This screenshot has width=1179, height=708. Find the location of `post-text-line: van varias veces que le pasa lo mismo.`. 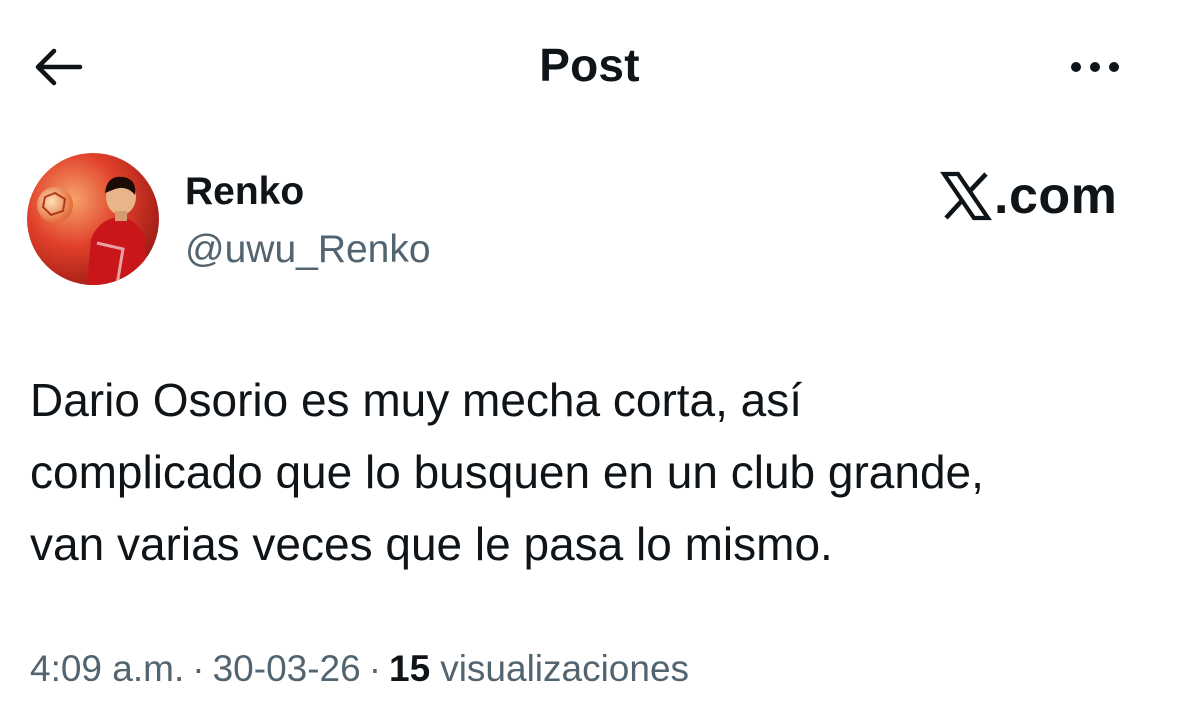

post-text-line: van varias veces que le pasa lo mismo. is located at coordinates (431, 544).